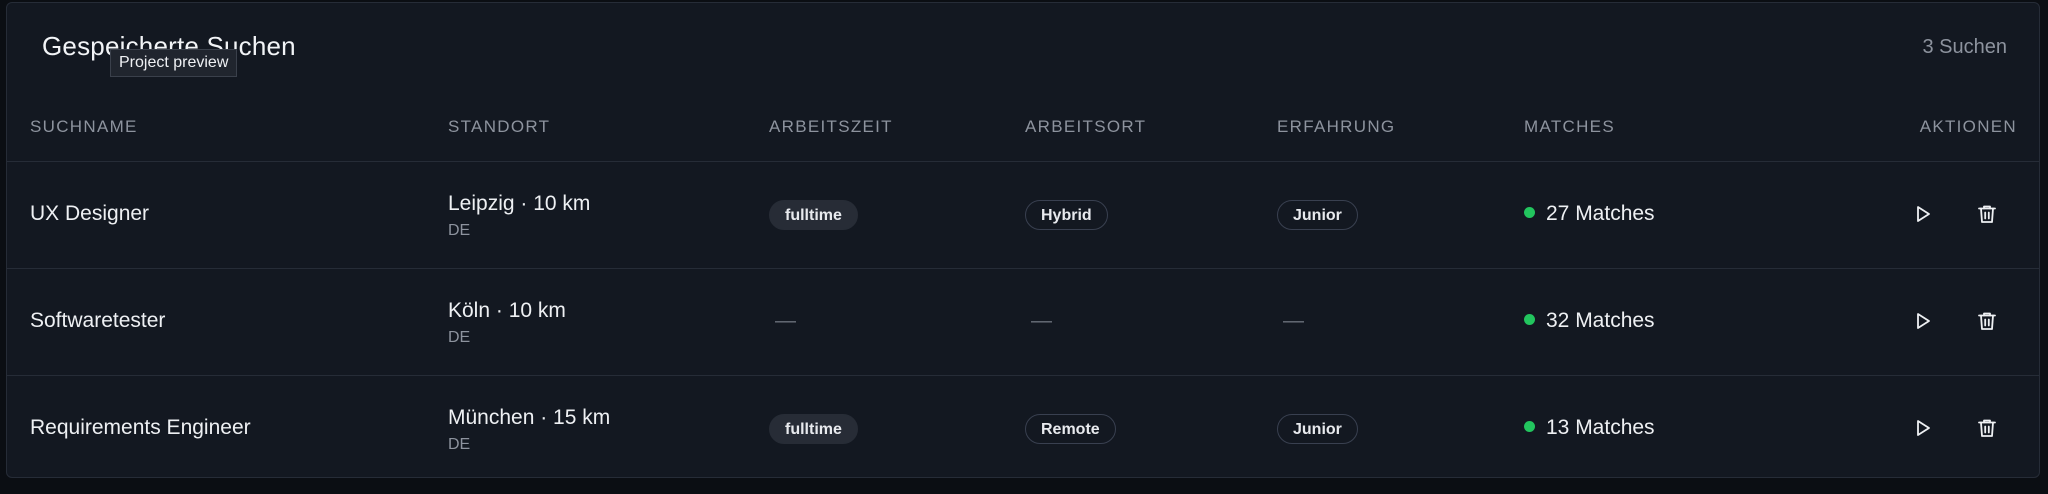 The width and height of the screenshot is (2048, 494). I want to click on location-cell: Köln · 10 km DE, so click(507, 323).